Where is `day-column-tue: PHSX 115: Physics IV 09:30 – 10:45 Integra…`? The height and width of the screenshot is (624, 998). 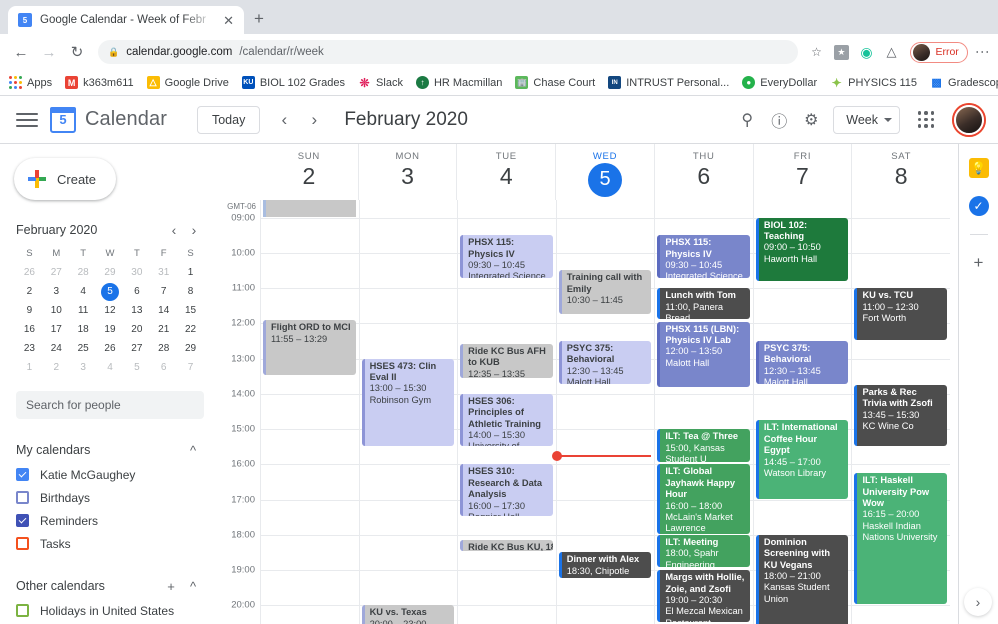 day-column-tue: PHSX 115: Physics IV 09:30 – 10:45 Integra… is located at coordinates (506, 412).